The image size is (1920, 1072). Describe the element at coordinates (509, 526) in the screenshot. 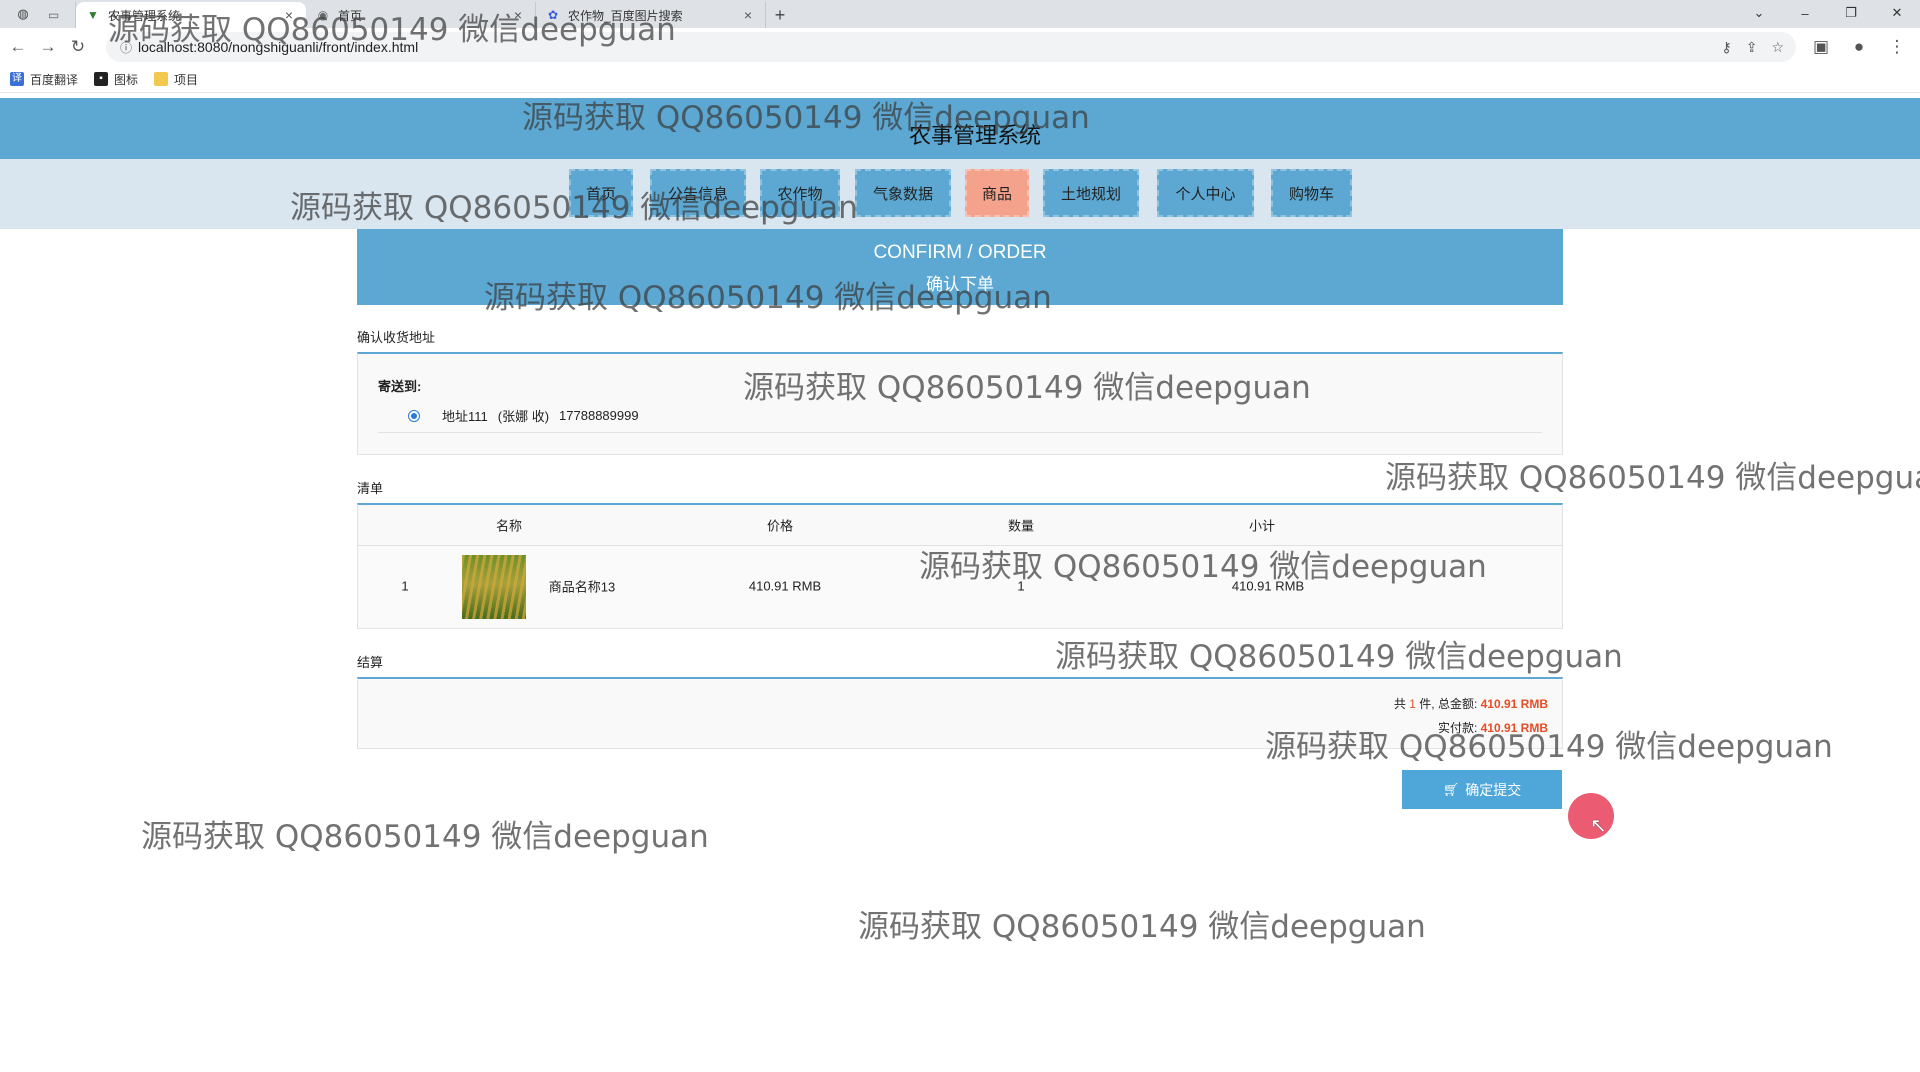

I see `col-name: 名称` at that location.